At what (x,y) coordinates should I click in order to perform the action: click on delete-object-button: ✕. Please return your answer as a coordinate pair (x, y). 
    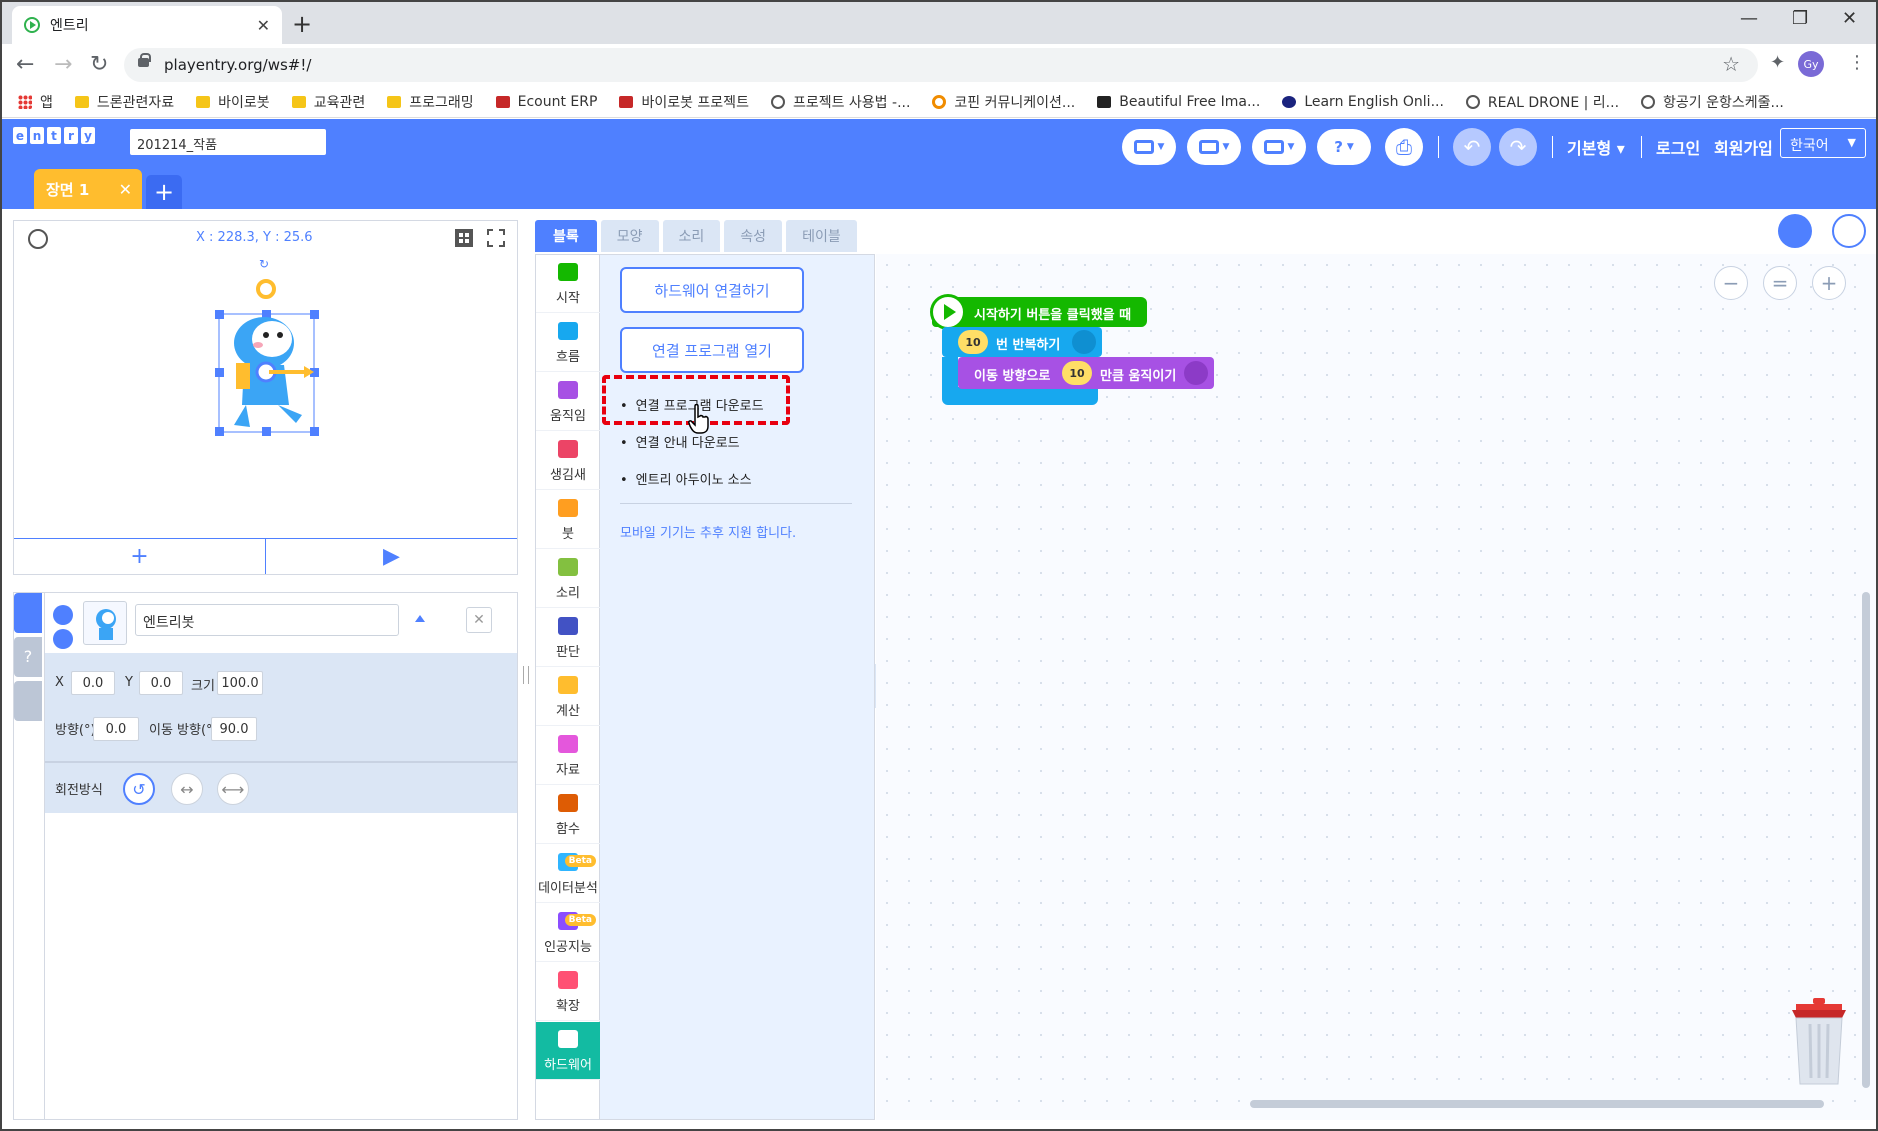
    Looking at the image, I should click on (479, 620).